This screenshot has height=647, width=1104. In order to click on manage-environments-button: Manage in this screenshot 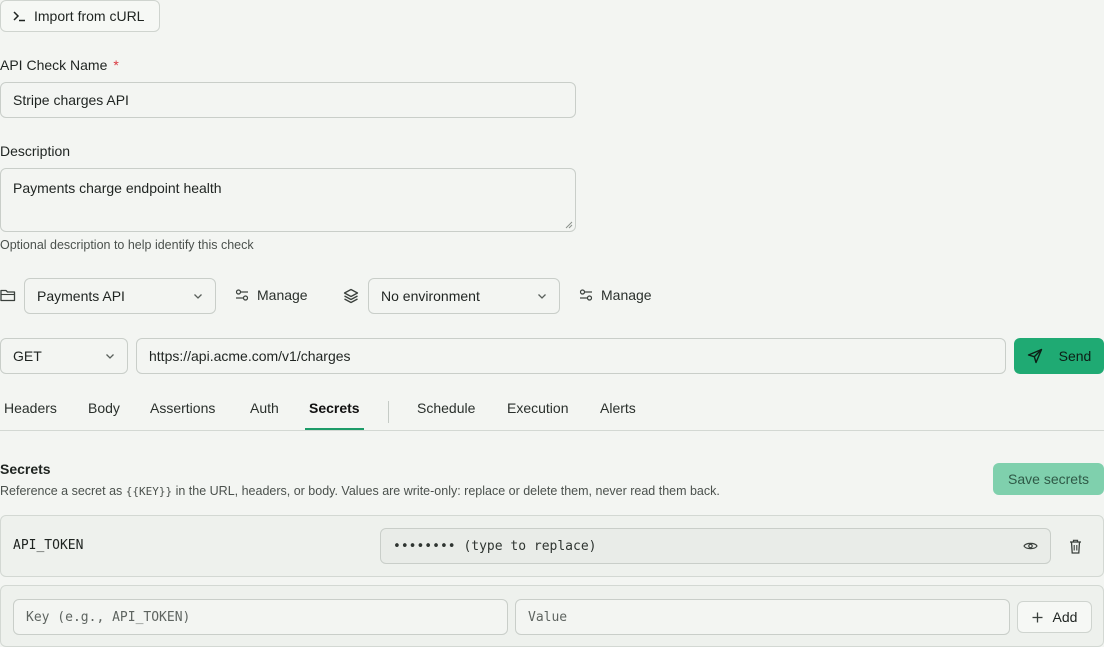, I will do `click(615, 295)`.